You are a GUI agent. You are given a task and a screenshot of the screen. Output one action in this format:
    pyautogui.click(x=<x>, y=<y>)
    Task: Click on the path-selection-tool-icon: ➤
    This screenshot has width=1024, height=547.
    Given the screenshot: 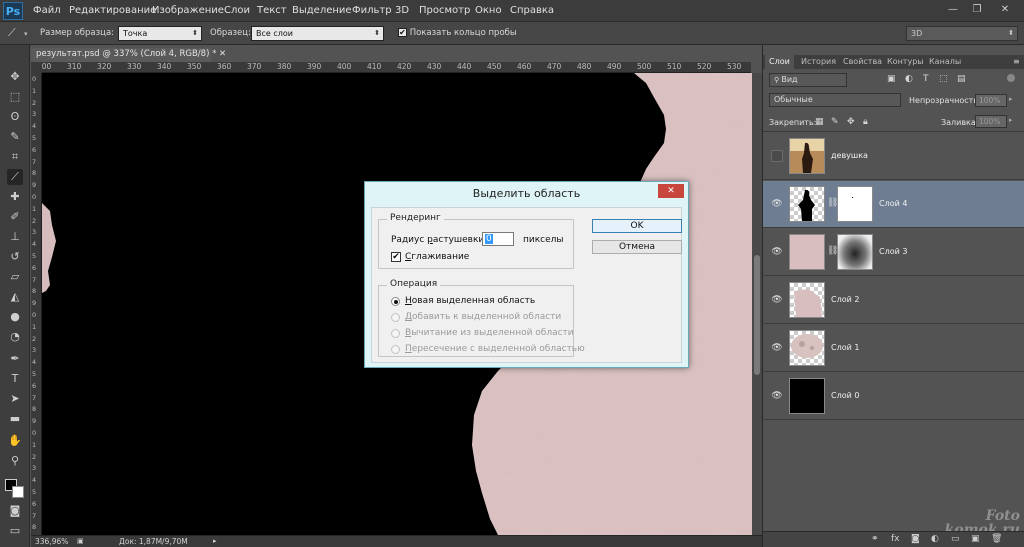 What is the action you would take?
    pyautogui.click(x=15, y=399)
    